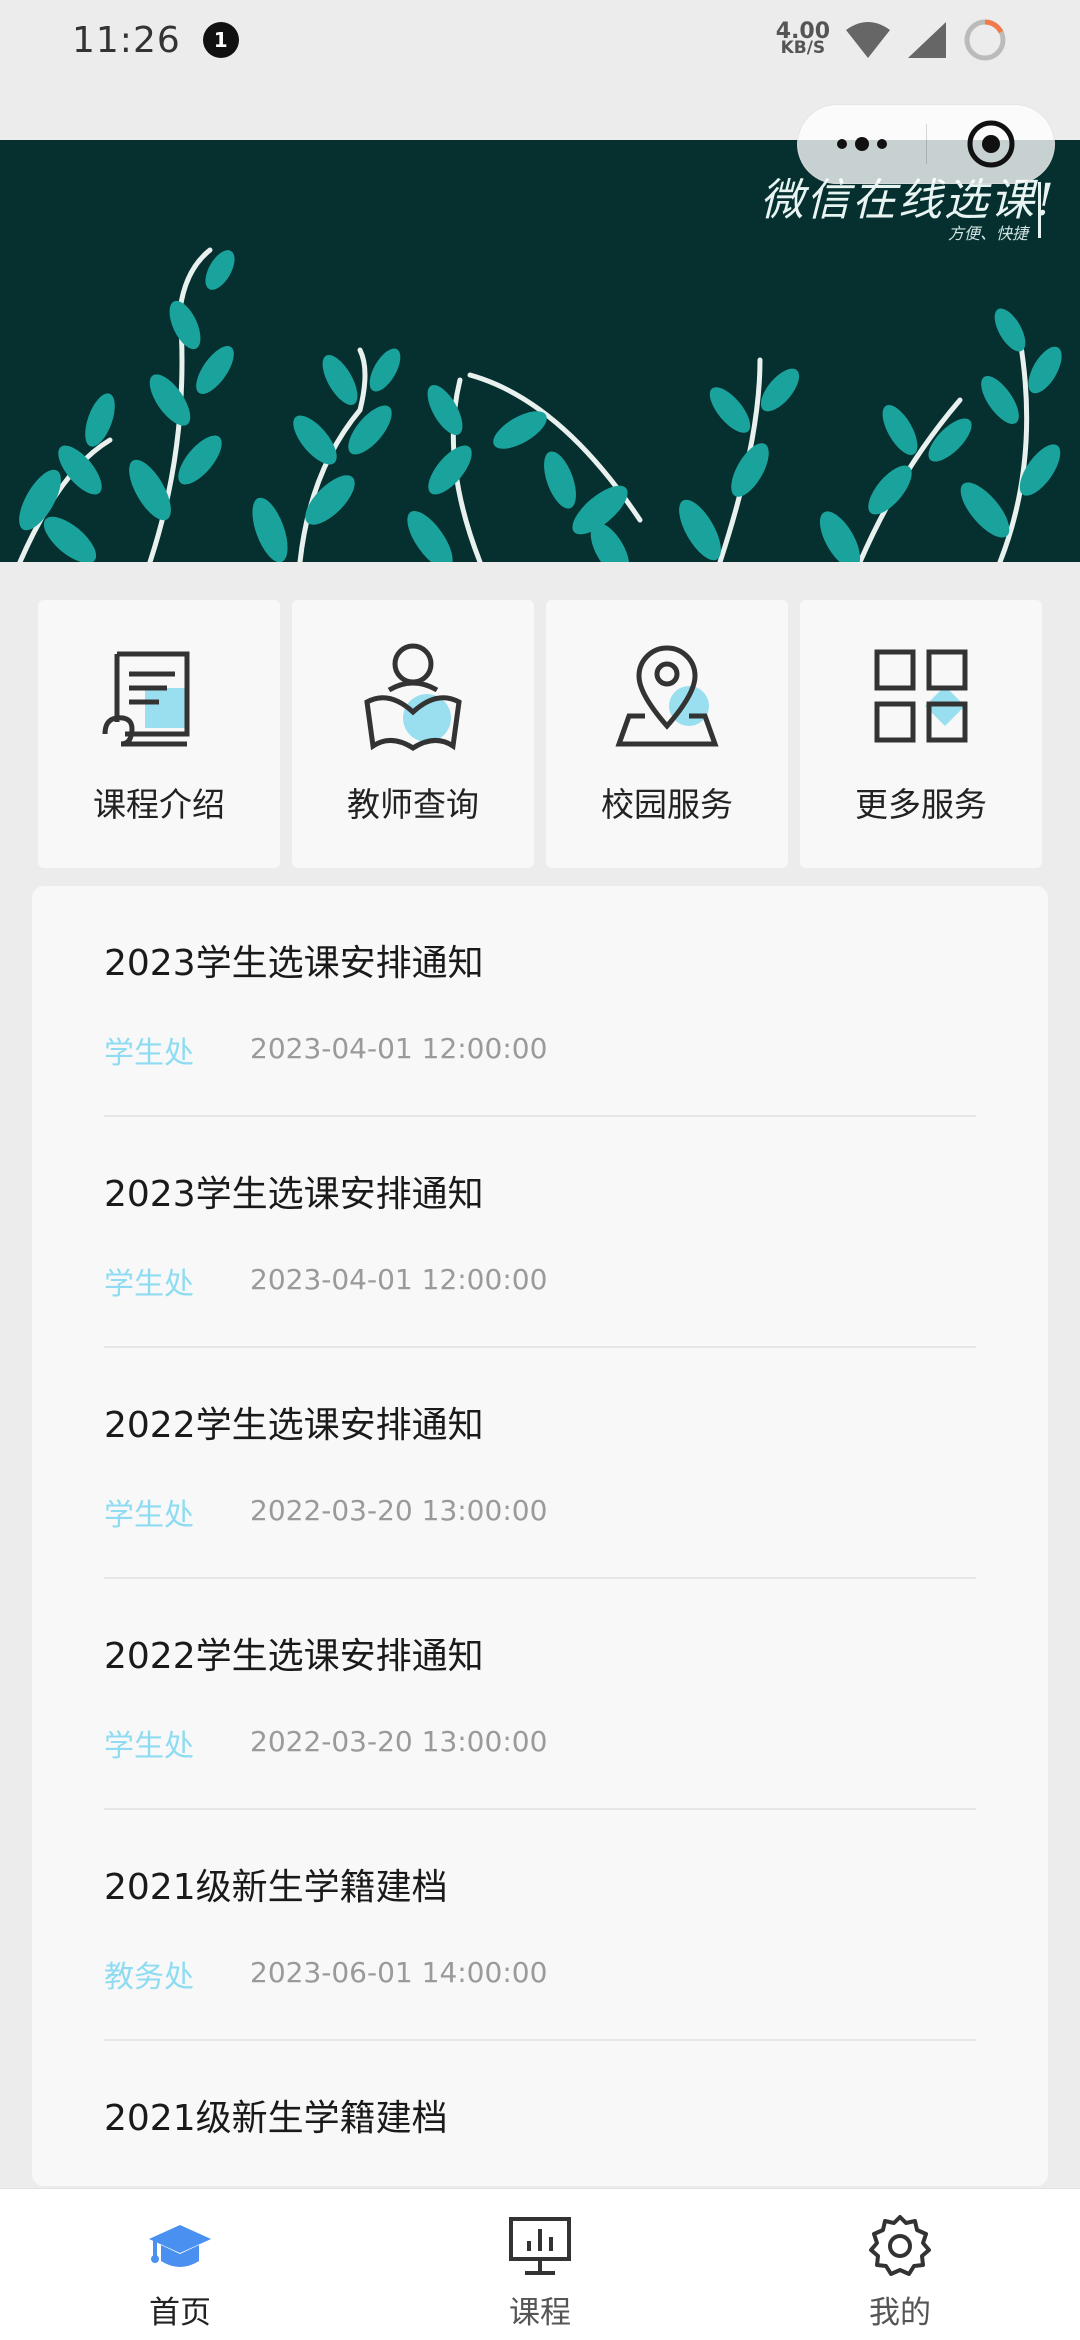  I want to click on service-label: 课程介绍, so click(159, 804).